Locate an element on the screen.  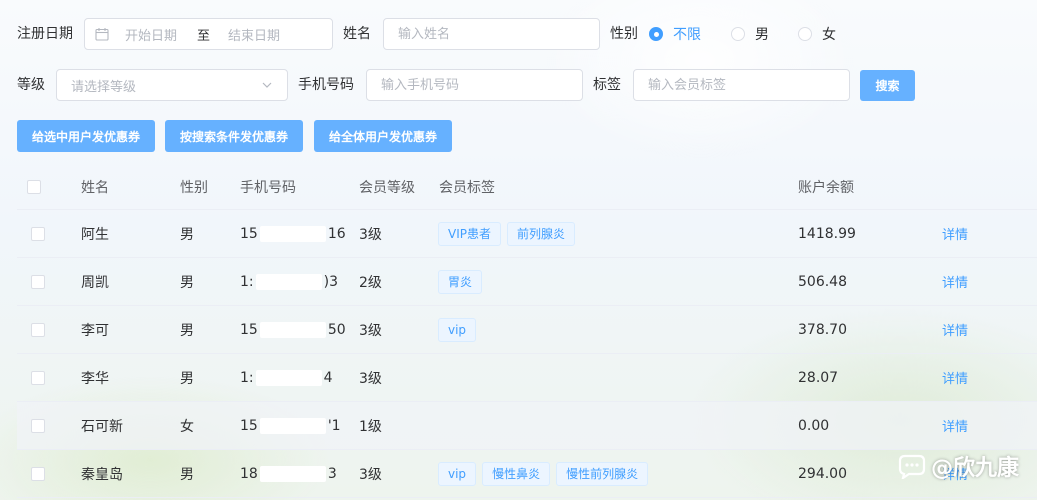
cell-tags: 胃炎 is located at coordinates (463, 281).